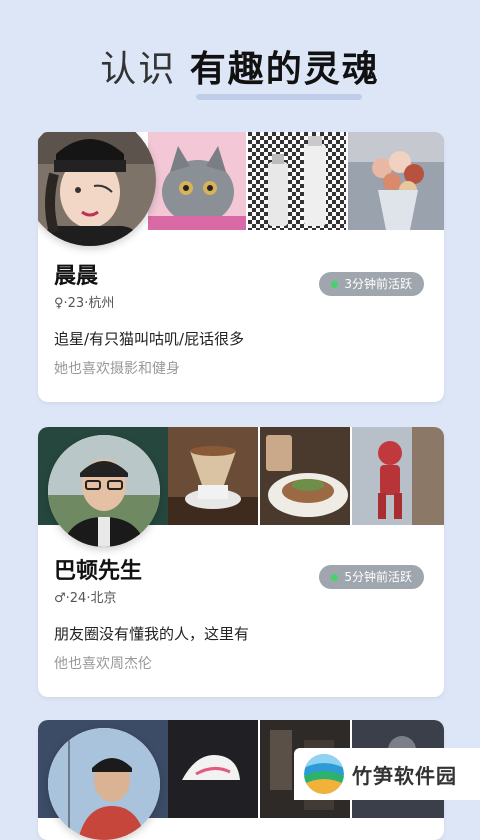  I want to click on watermark-text: 竹笋软件园, so click(404, 775).